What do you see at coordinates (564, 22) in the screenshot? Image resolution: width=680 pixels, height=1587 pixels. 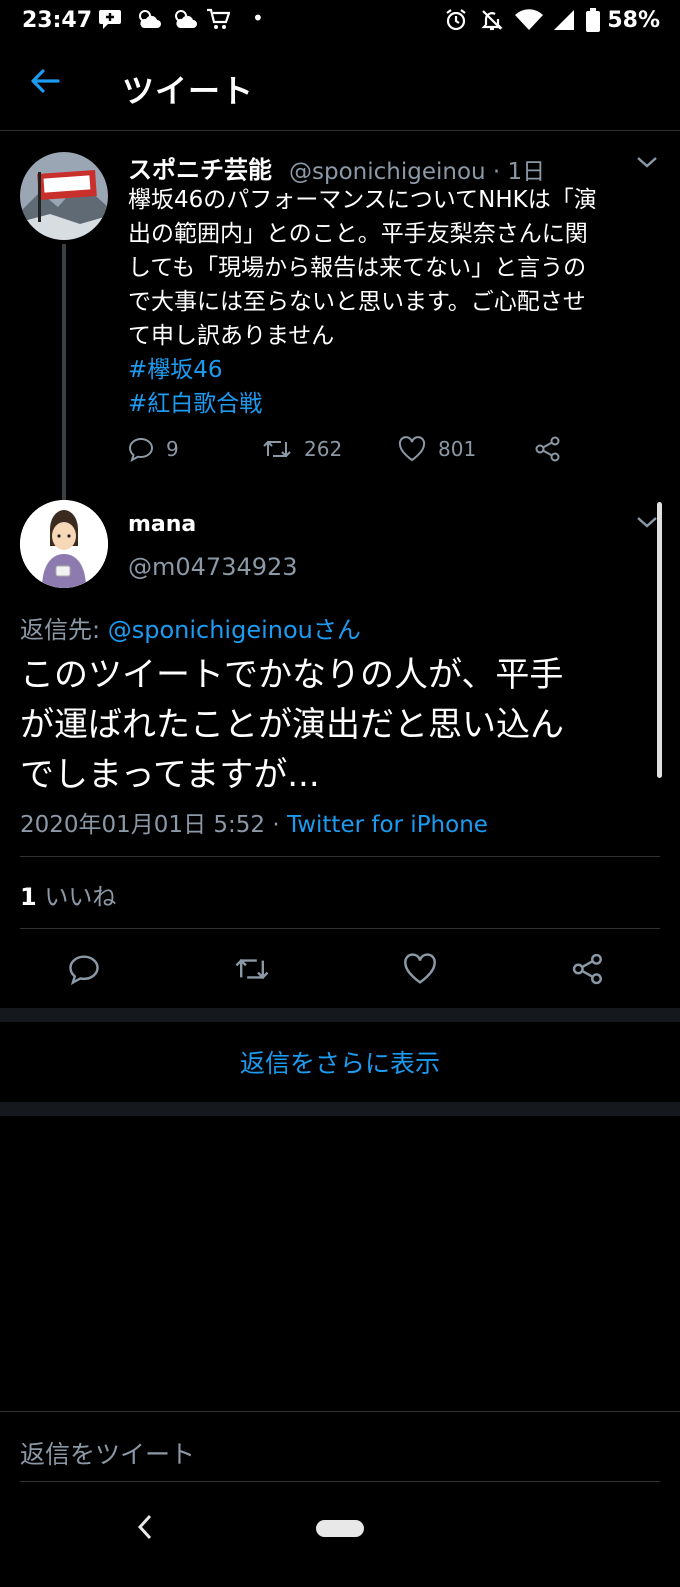 I see `cell-signal-icon` at bounding box center [564, 22].